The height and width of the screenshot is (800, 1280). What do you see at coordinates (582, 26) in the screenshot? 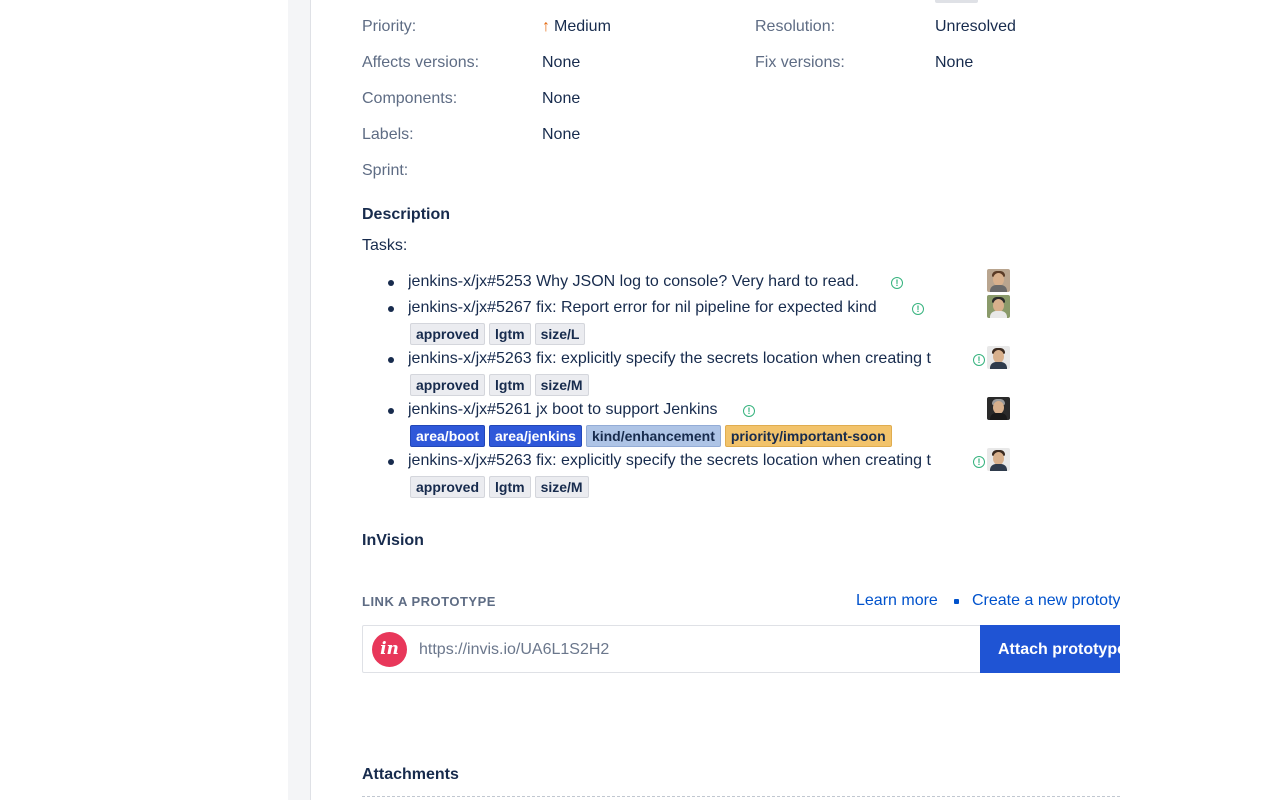
I see `priority-text: Medium` at bounding box center [582, 26].